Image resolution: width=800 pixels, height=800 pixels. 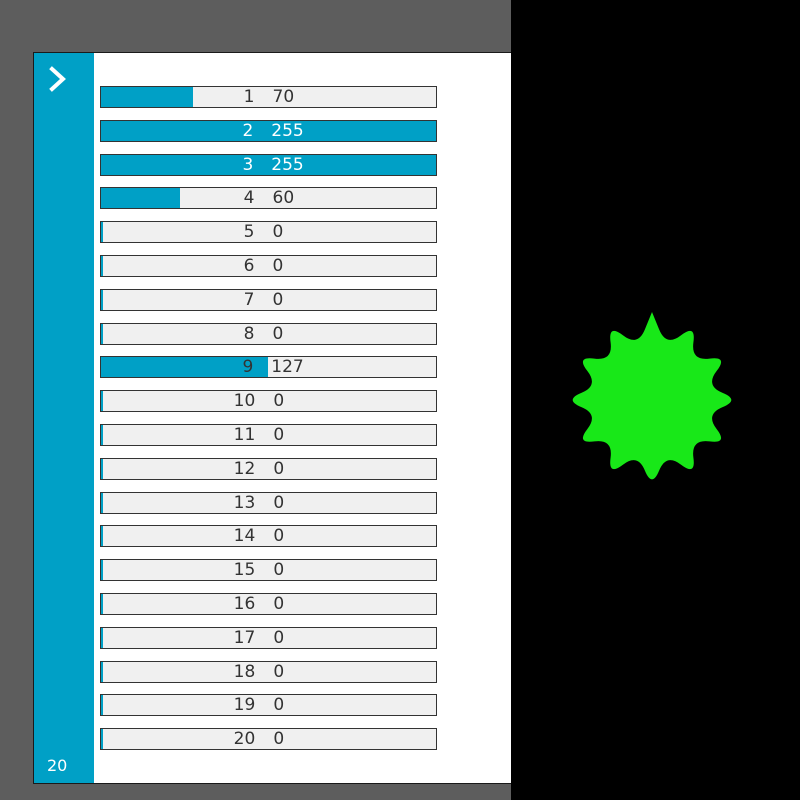 I want to click on bar-index: 7, so click(x=249, y=299).